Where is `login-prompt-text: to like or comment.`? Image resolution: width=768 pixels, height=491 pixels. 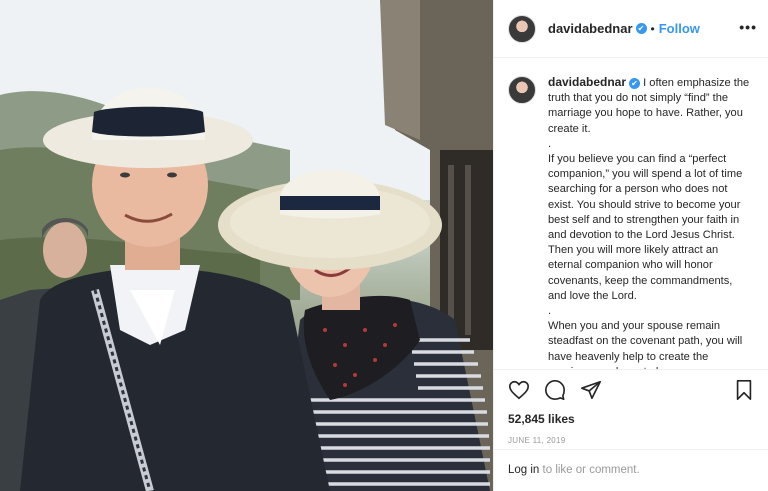 login-prompt-text: to like or comment. is located at coordinates (589, 470).